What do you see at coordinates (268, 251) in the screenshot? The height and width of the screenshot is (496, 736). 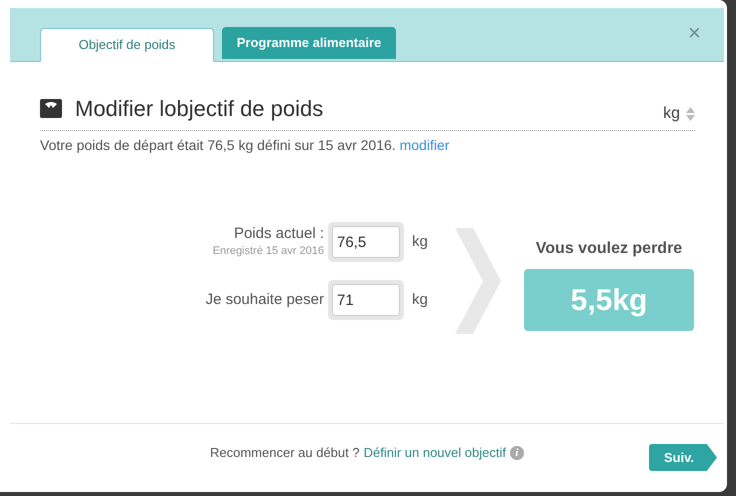 I see `recorded-date: Enregistré 15 avr 2016` at bounding box center [268, 251].